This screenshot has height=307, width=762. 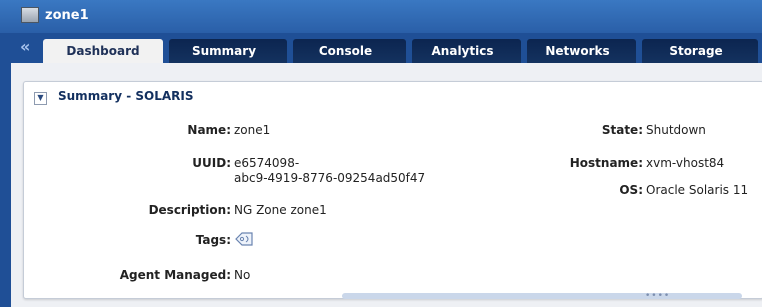 I want to click on description-value: NG Zone zone1, so click(x=280, y=210).